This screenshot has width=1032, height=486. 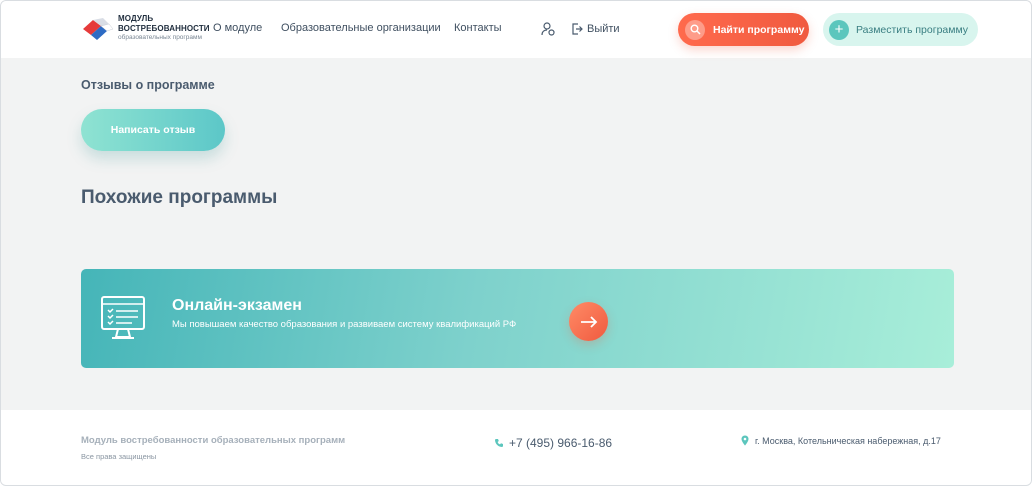 What do you see at coordinates (148, 85) in the screenshot?
I see `reviews-title: Отзывы о программе` at bounding box center [148, 85].